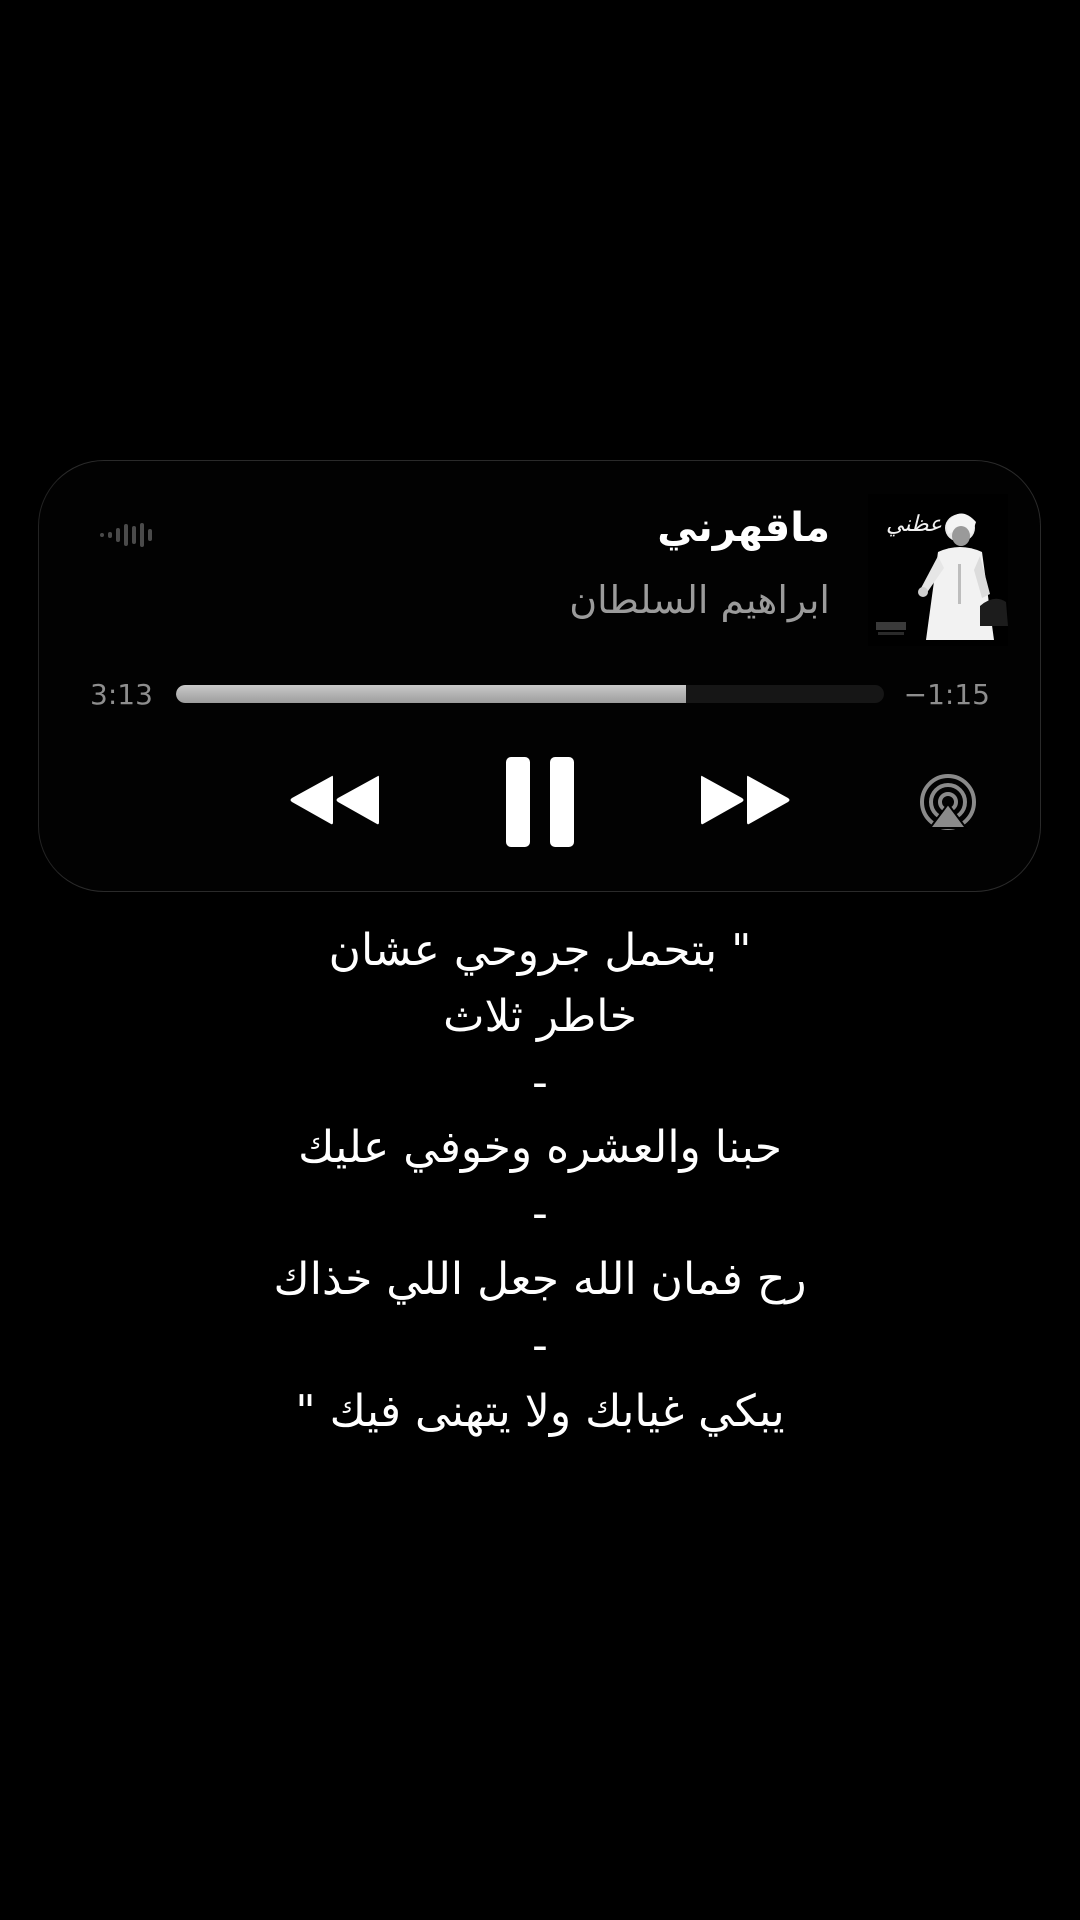  What do you see at coordinates (540, 1279) in the screenshot?
I see `lyric-line: رح فمان الله جعل اللي خذاك` at bounding box center [540, 1279].